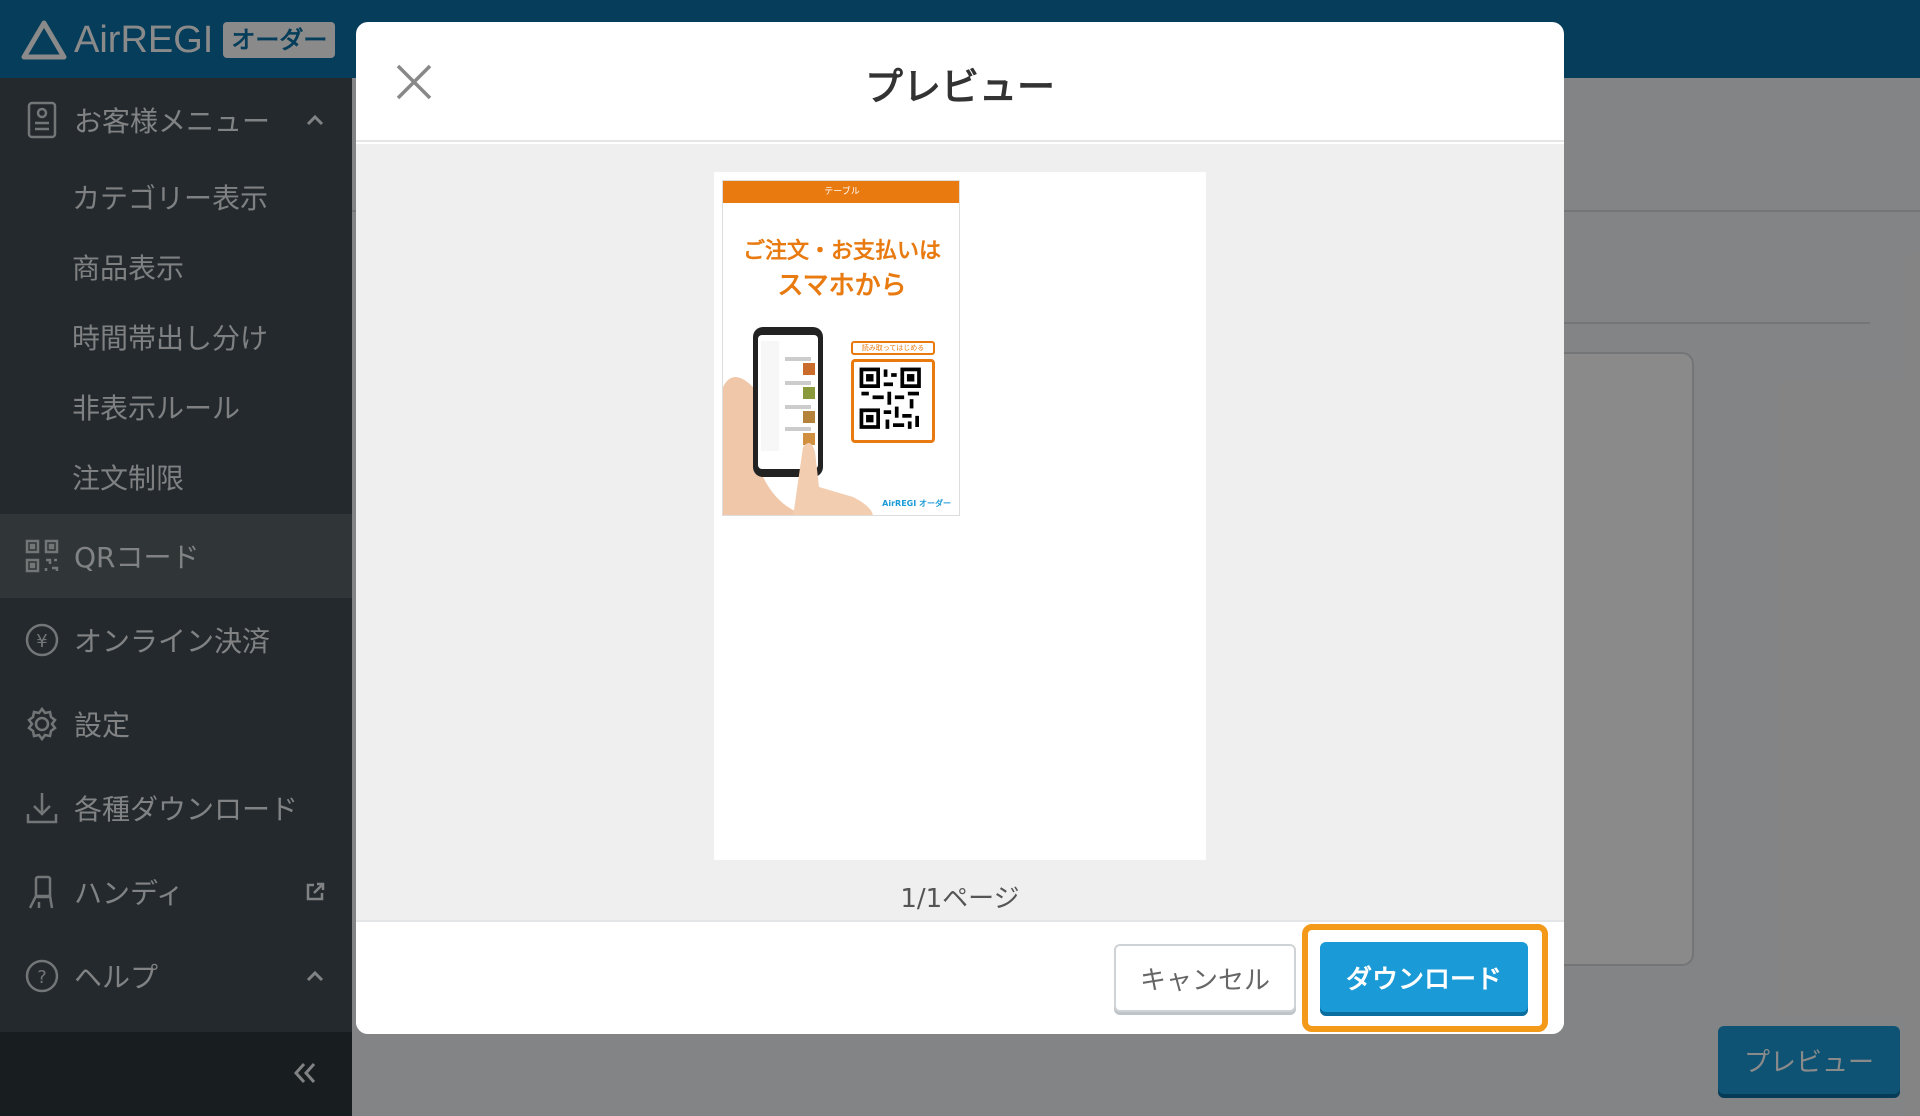  Describe the element at coordinates (959, 87) in the screenshot. I see `modal-title: プレビュー` at that location.